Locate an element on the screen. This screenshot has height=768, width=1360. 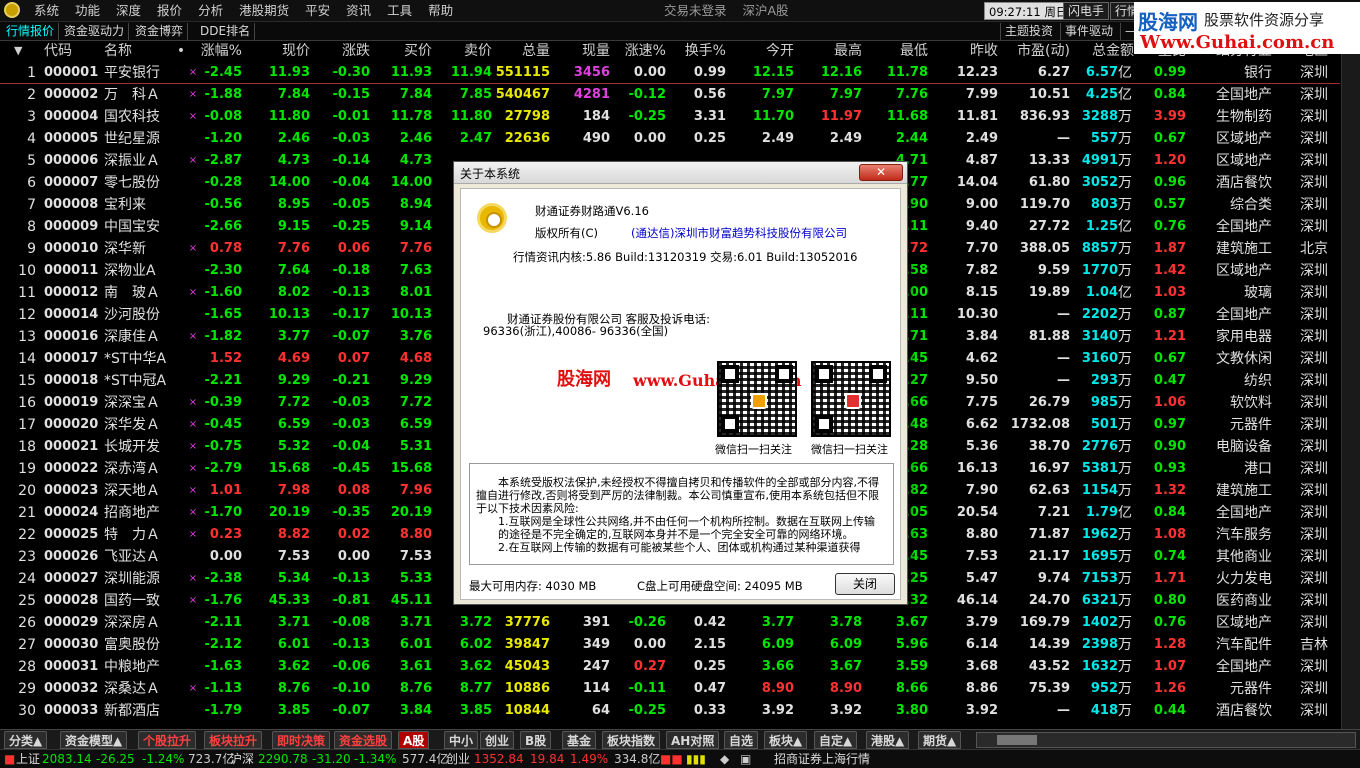
tab-dde-rank: DDE排名 is located at coordinates (226, 31).